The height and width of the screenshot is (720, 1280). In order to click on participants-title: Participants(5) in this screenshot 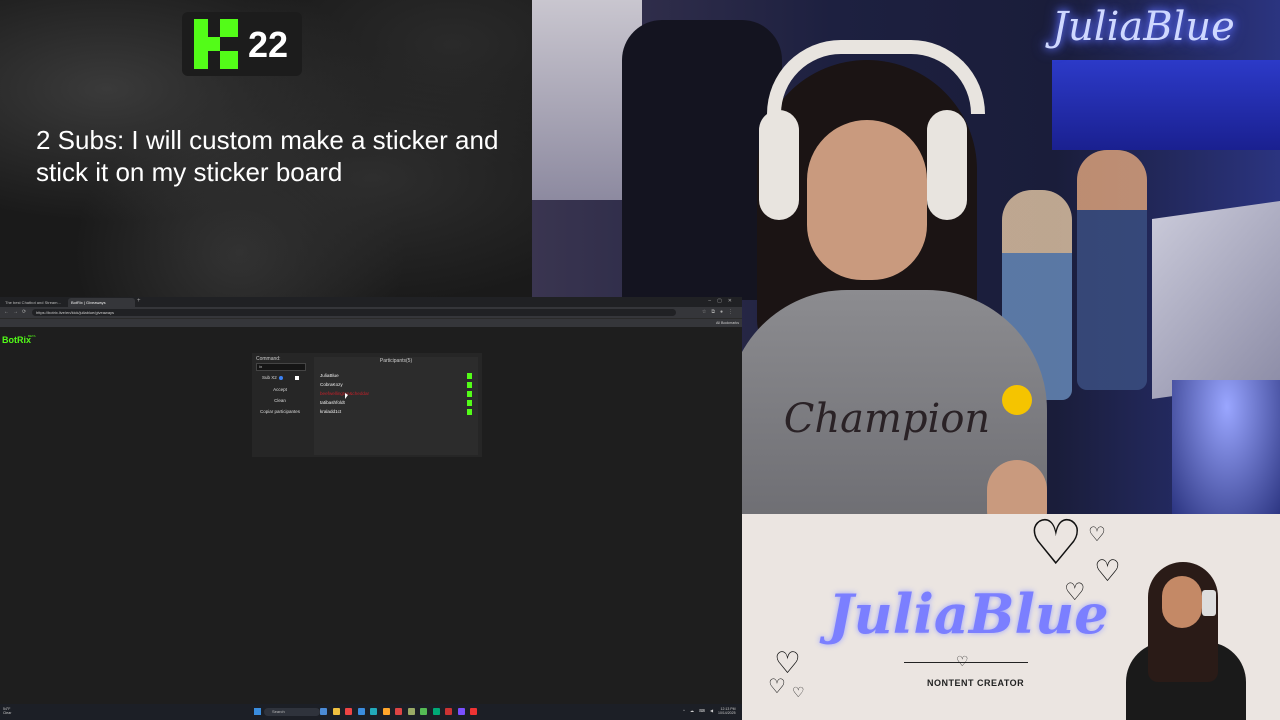, I will do `click(396, 361)`.